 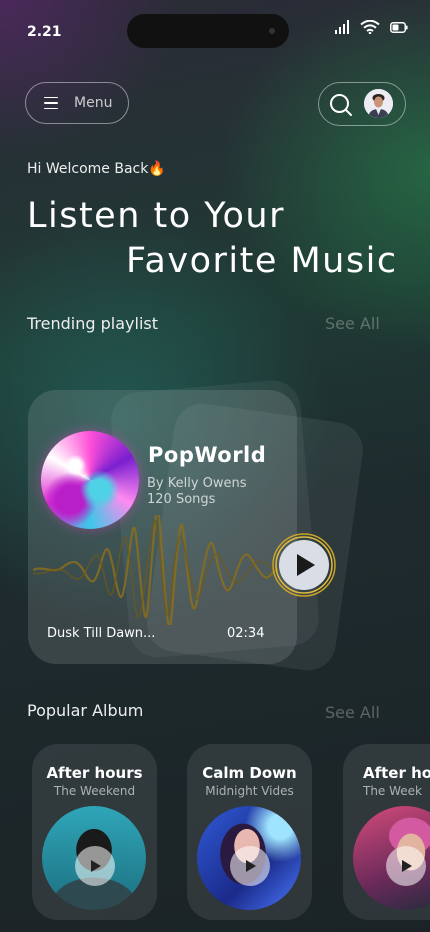 I want to click on headline-line-2: Favorite Music, so click(x=262, y=261).